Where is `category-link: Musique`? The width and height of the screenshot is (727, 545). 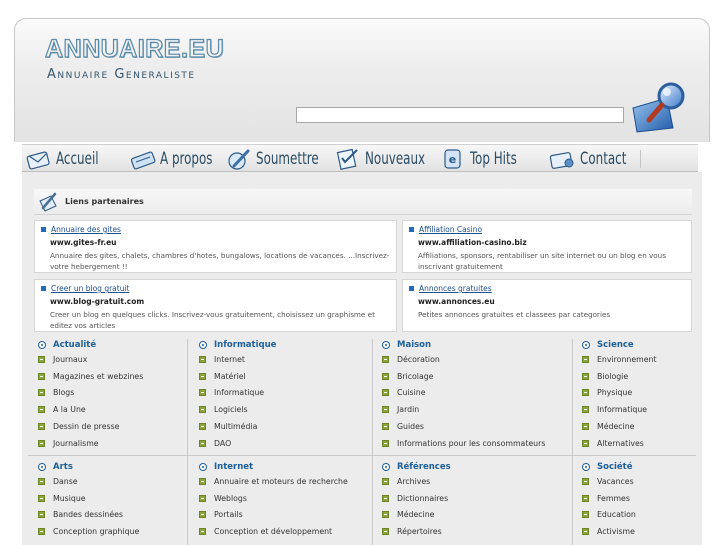 category-link: Musique is located at coordinates (114, 498).